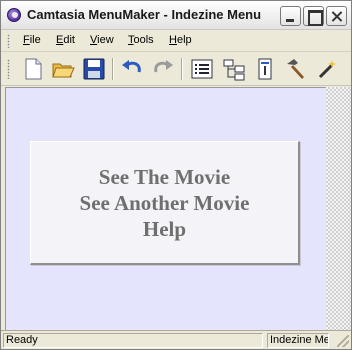  What do you see at coordinates (94, 69) in the screenshot?
I see `save-disk-icon` at bounding box center [94, 69].